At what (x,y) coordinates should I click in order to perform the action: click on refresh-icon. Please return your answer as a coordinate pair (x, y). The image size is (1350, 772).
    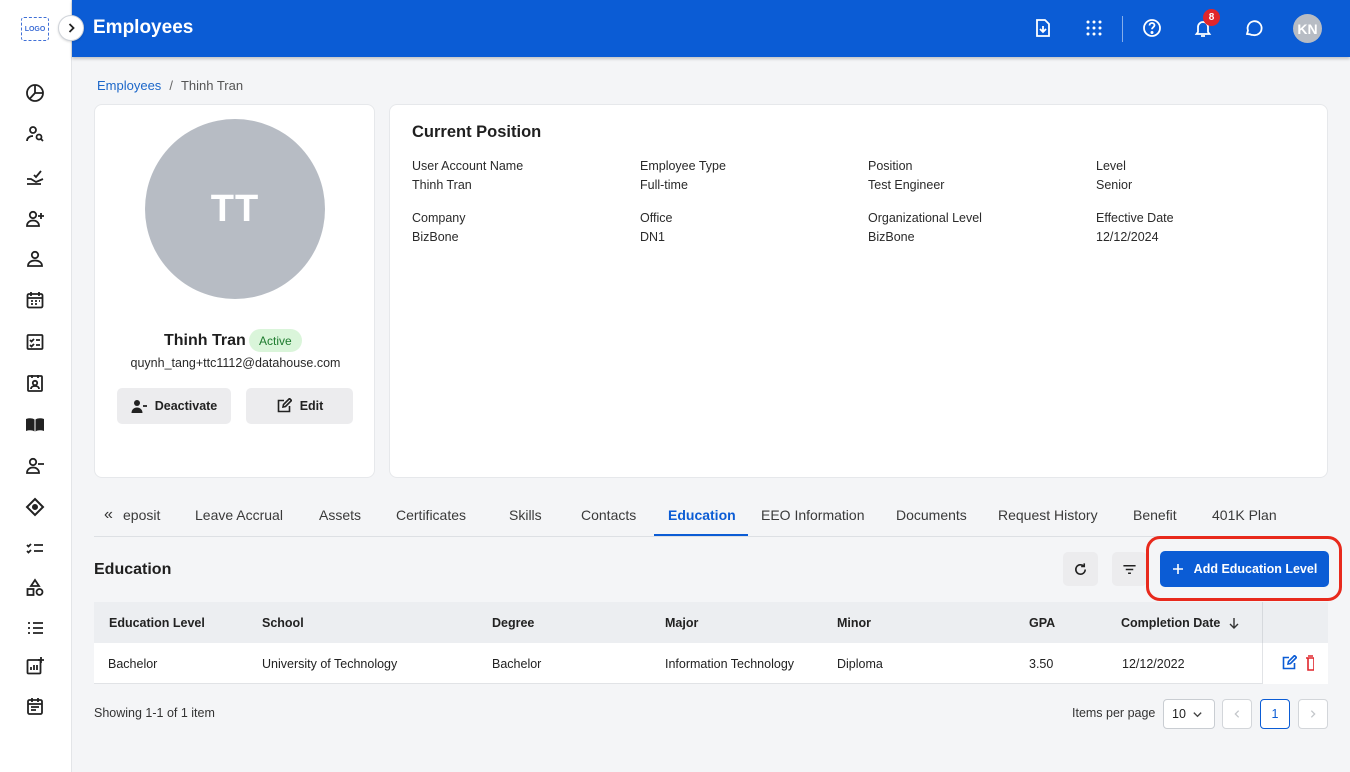
    Looking at the image, I should click on (1080, 568).